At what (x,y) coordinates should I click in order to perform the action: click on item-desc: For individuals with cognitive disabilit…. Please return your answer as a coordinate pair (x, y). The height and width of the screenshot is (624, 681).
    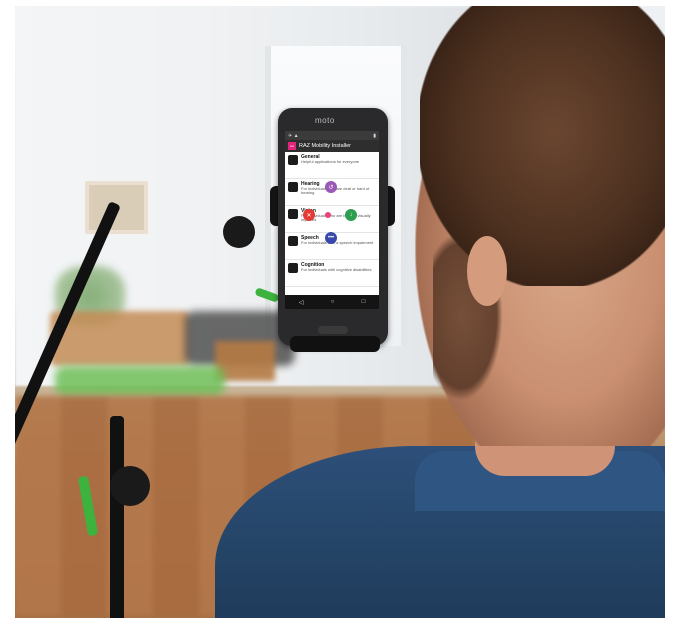
    Looking at the image, I should click on (336, 269).